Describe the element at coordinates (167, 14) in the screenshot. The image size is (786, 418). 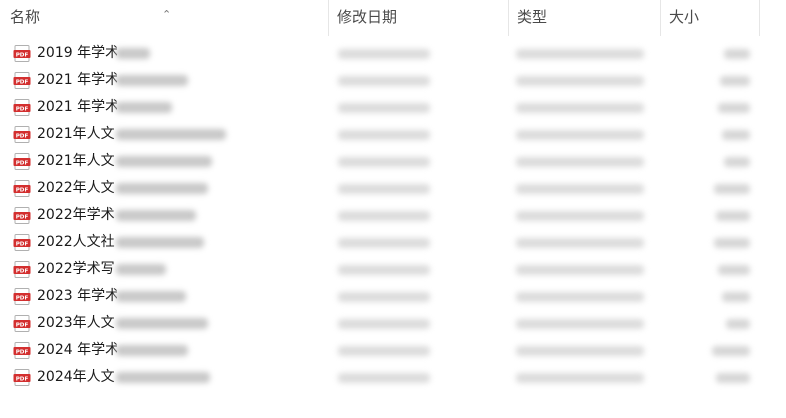
I see `sort-ascending-icon: ⌃` at that location.